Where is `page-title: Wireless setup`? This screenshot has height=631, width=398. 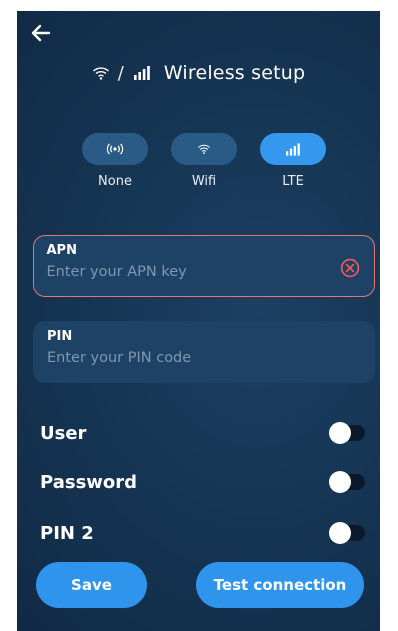 page-title: Wireless setup is located at coordinates (234, 73).